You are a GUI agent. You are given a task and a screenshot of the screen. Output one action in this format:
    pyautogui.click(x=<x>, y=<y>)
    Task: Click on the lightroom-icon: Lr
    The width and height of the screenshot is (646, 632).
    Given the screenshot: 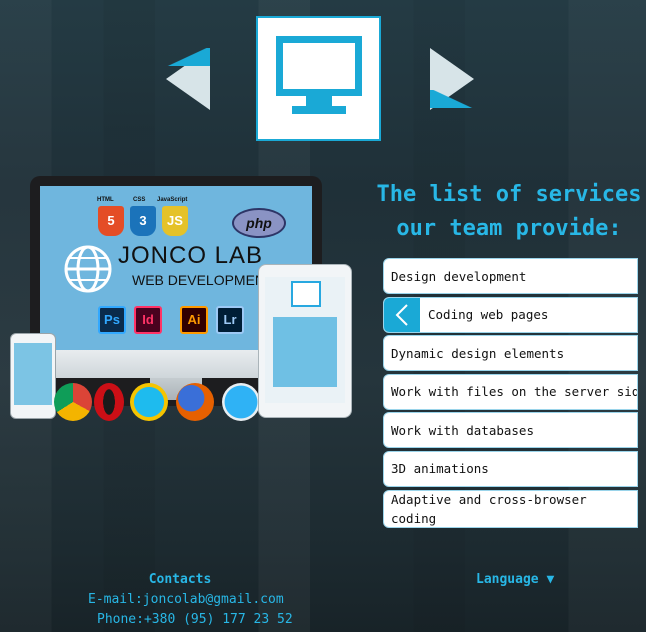 What is the action you would take?
    pyautogui.click(x=230, y=320)
    